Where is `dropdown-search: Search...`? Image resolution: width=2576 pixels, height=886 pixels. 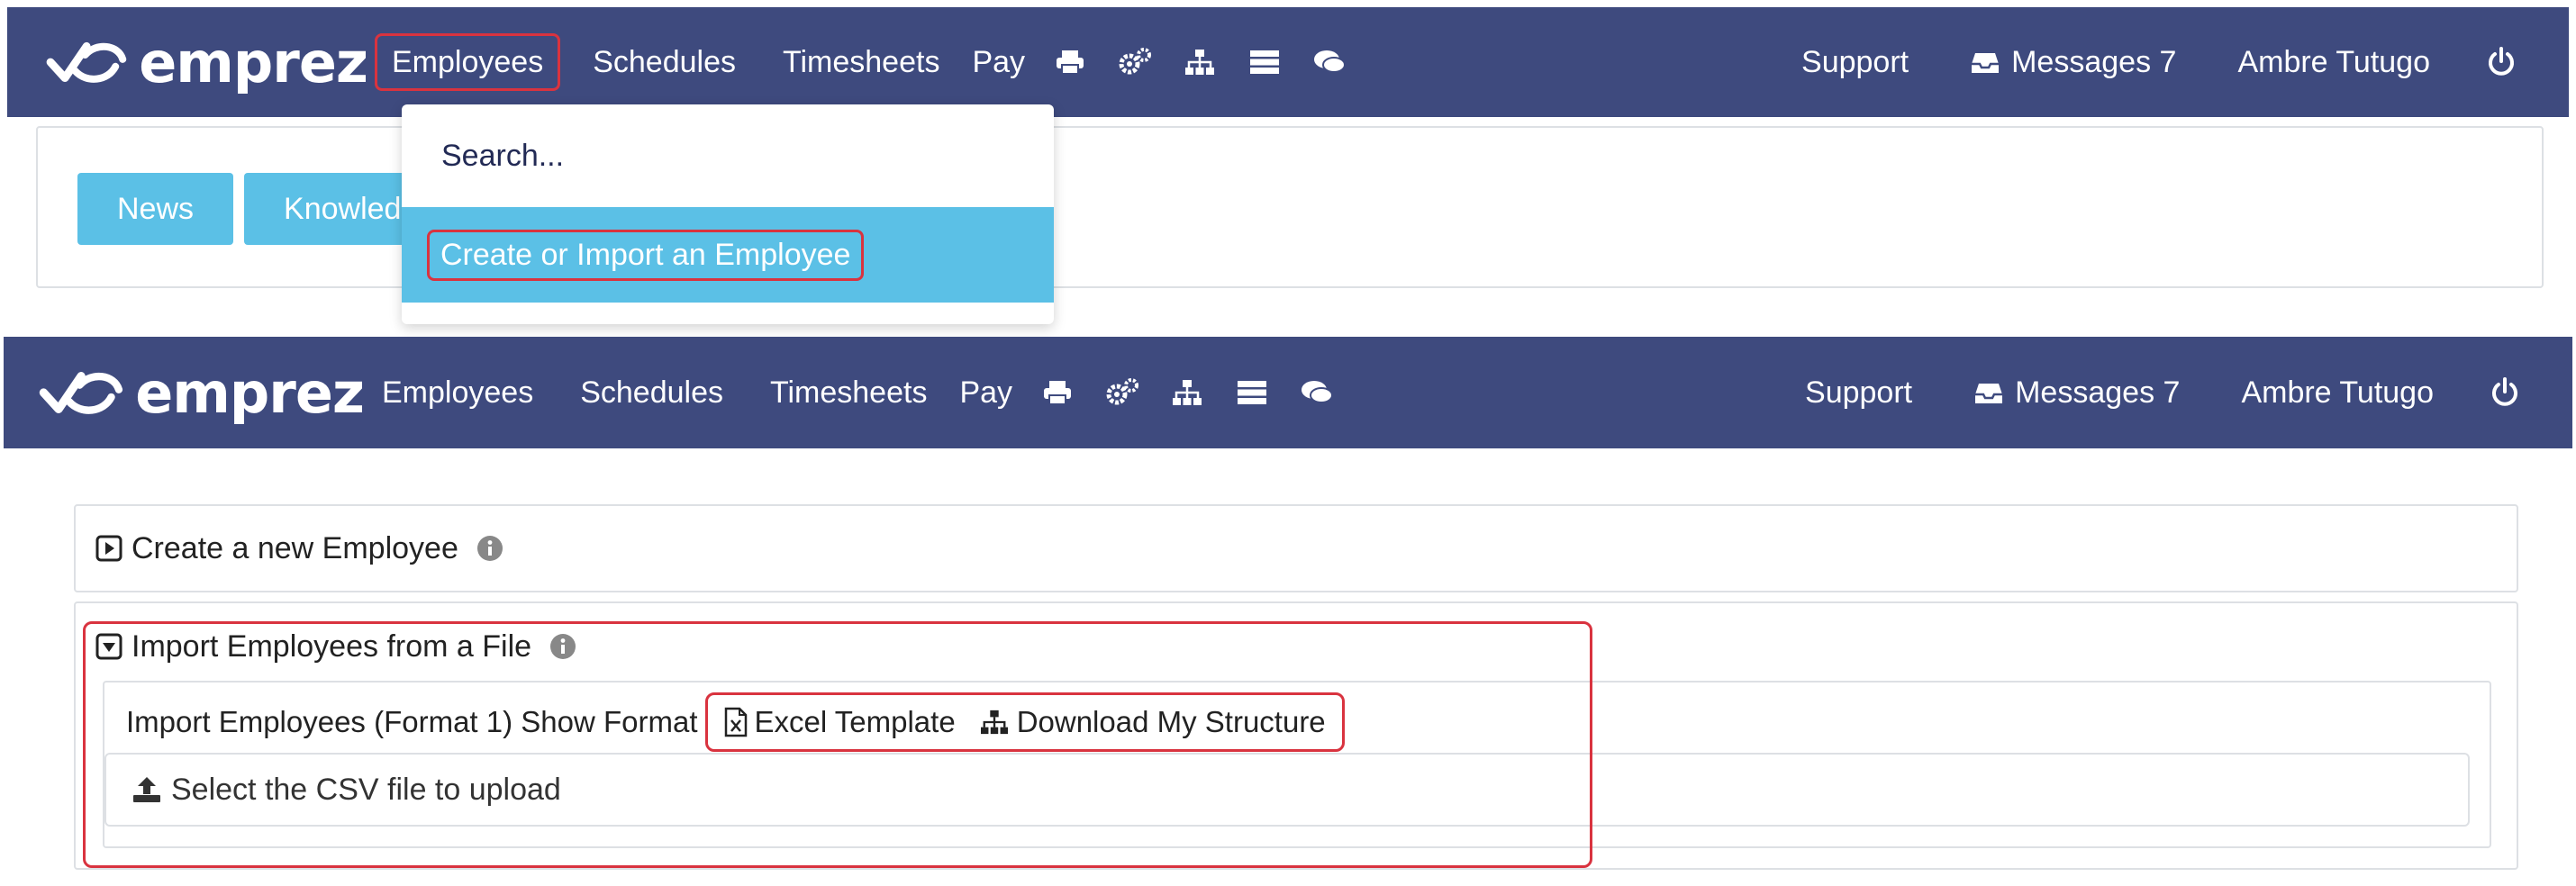
dropdown-search: Search... is located at coordinates (728, 155).